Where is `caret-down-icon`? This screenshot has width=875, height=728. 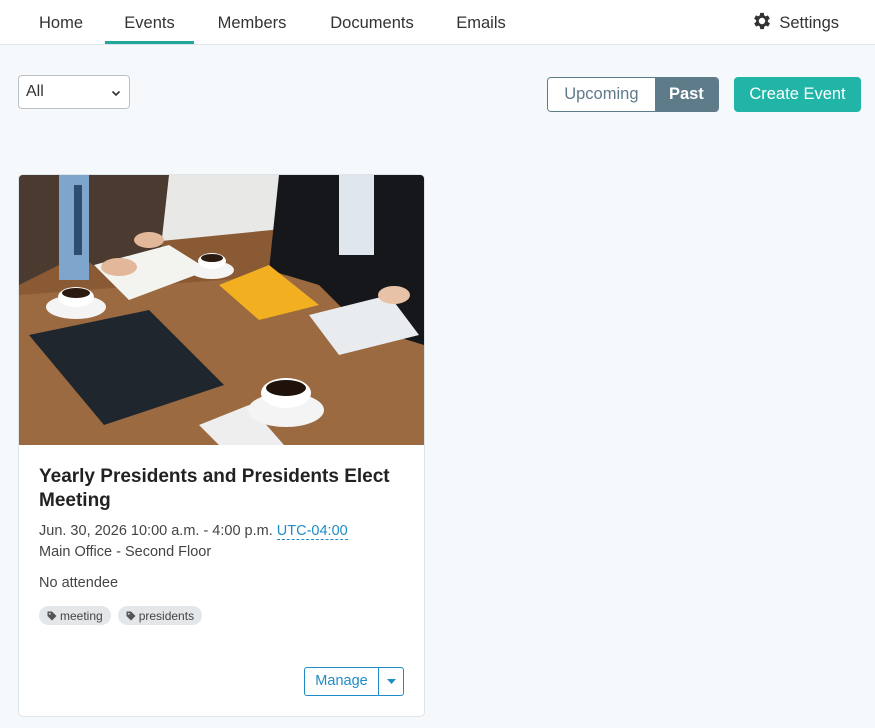
caret-down-icon is located at coordinates (391, 681).